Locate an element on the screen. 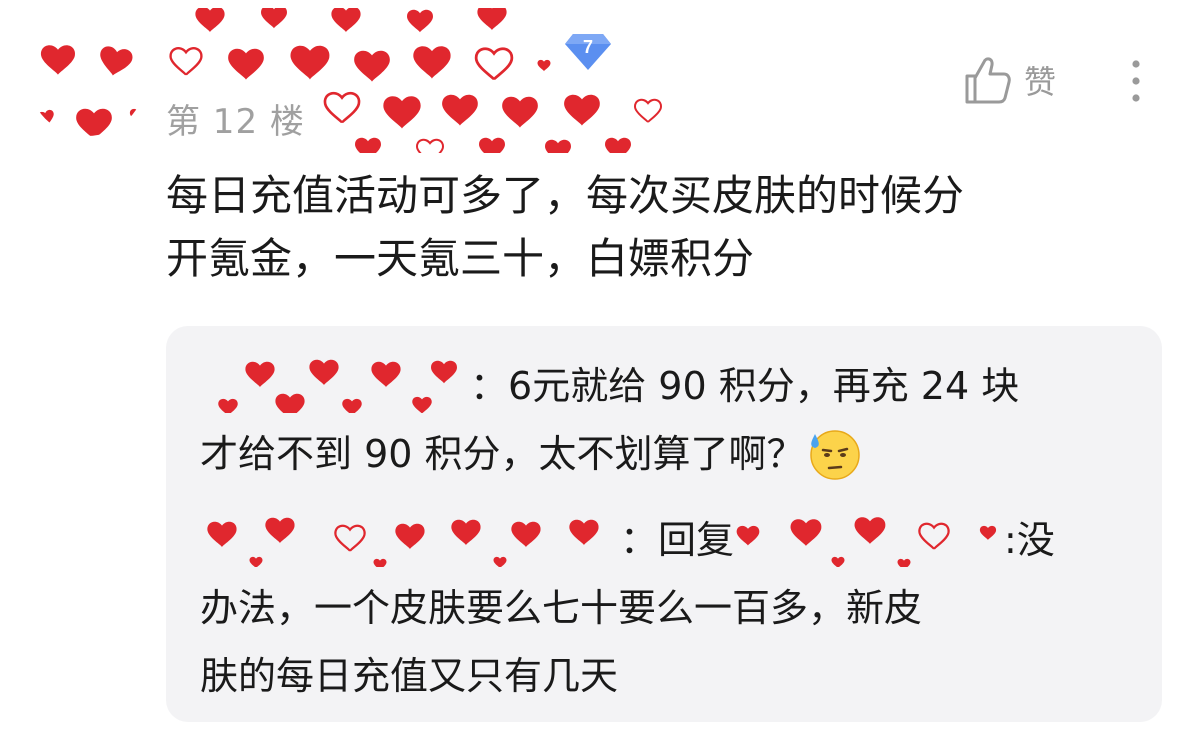 This screenshot has width=1200, height=739. thumbs-up-icon is located at coordinates (987, 80).